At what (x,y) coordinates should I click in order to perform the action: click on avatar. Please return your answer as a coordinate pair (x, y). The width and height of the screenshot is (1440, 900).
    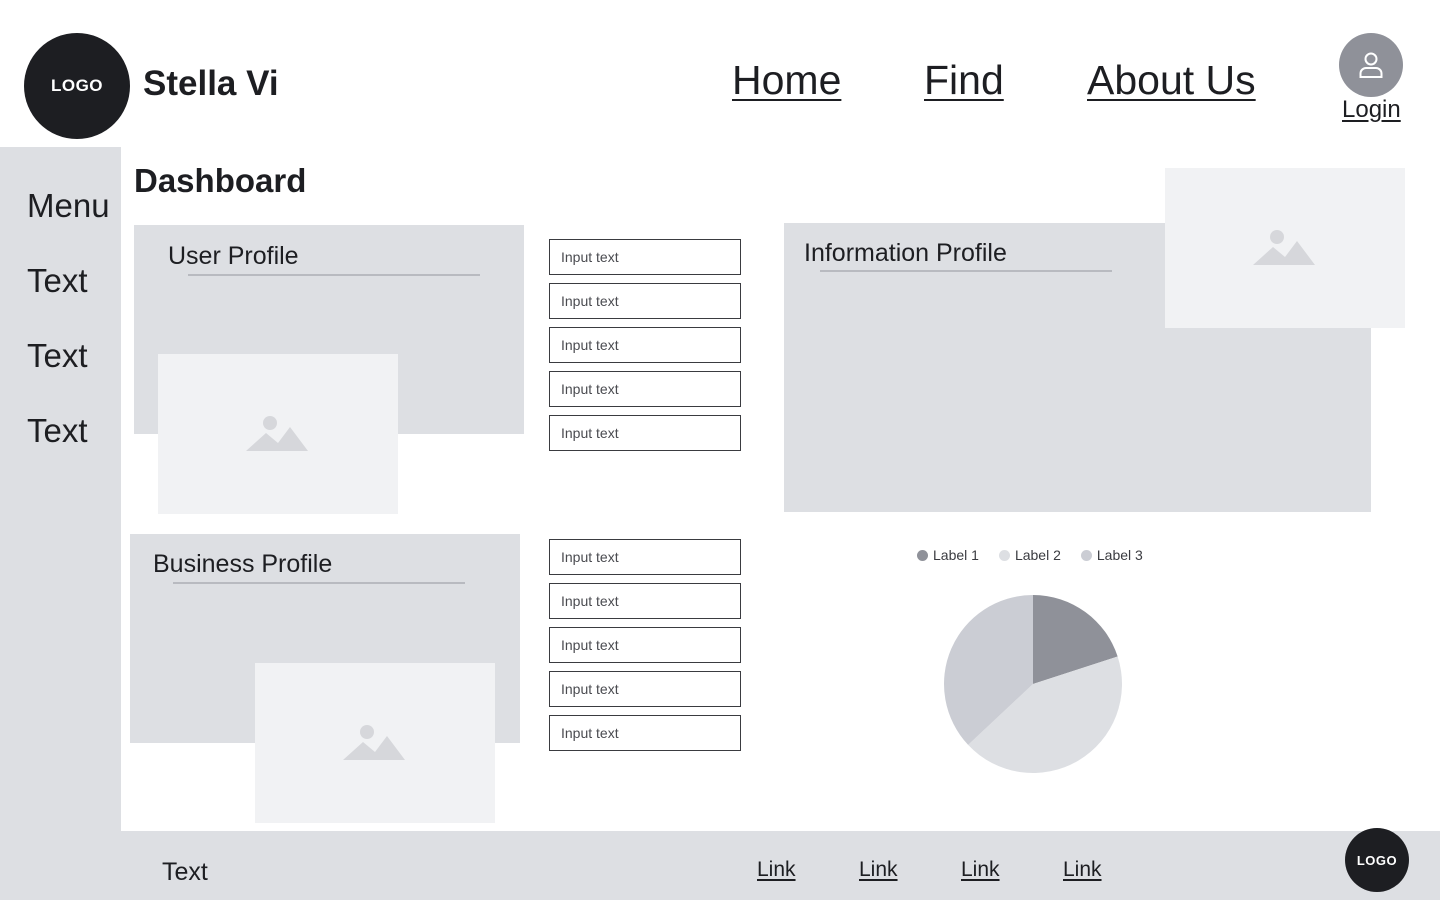
    Looking at the image, I should click on (1371, 65).